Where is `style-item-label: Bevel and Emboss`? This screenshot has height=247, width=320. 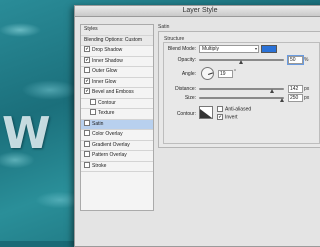 style-item-label: Bevel and Emboss is located at coordinates (113, 92).